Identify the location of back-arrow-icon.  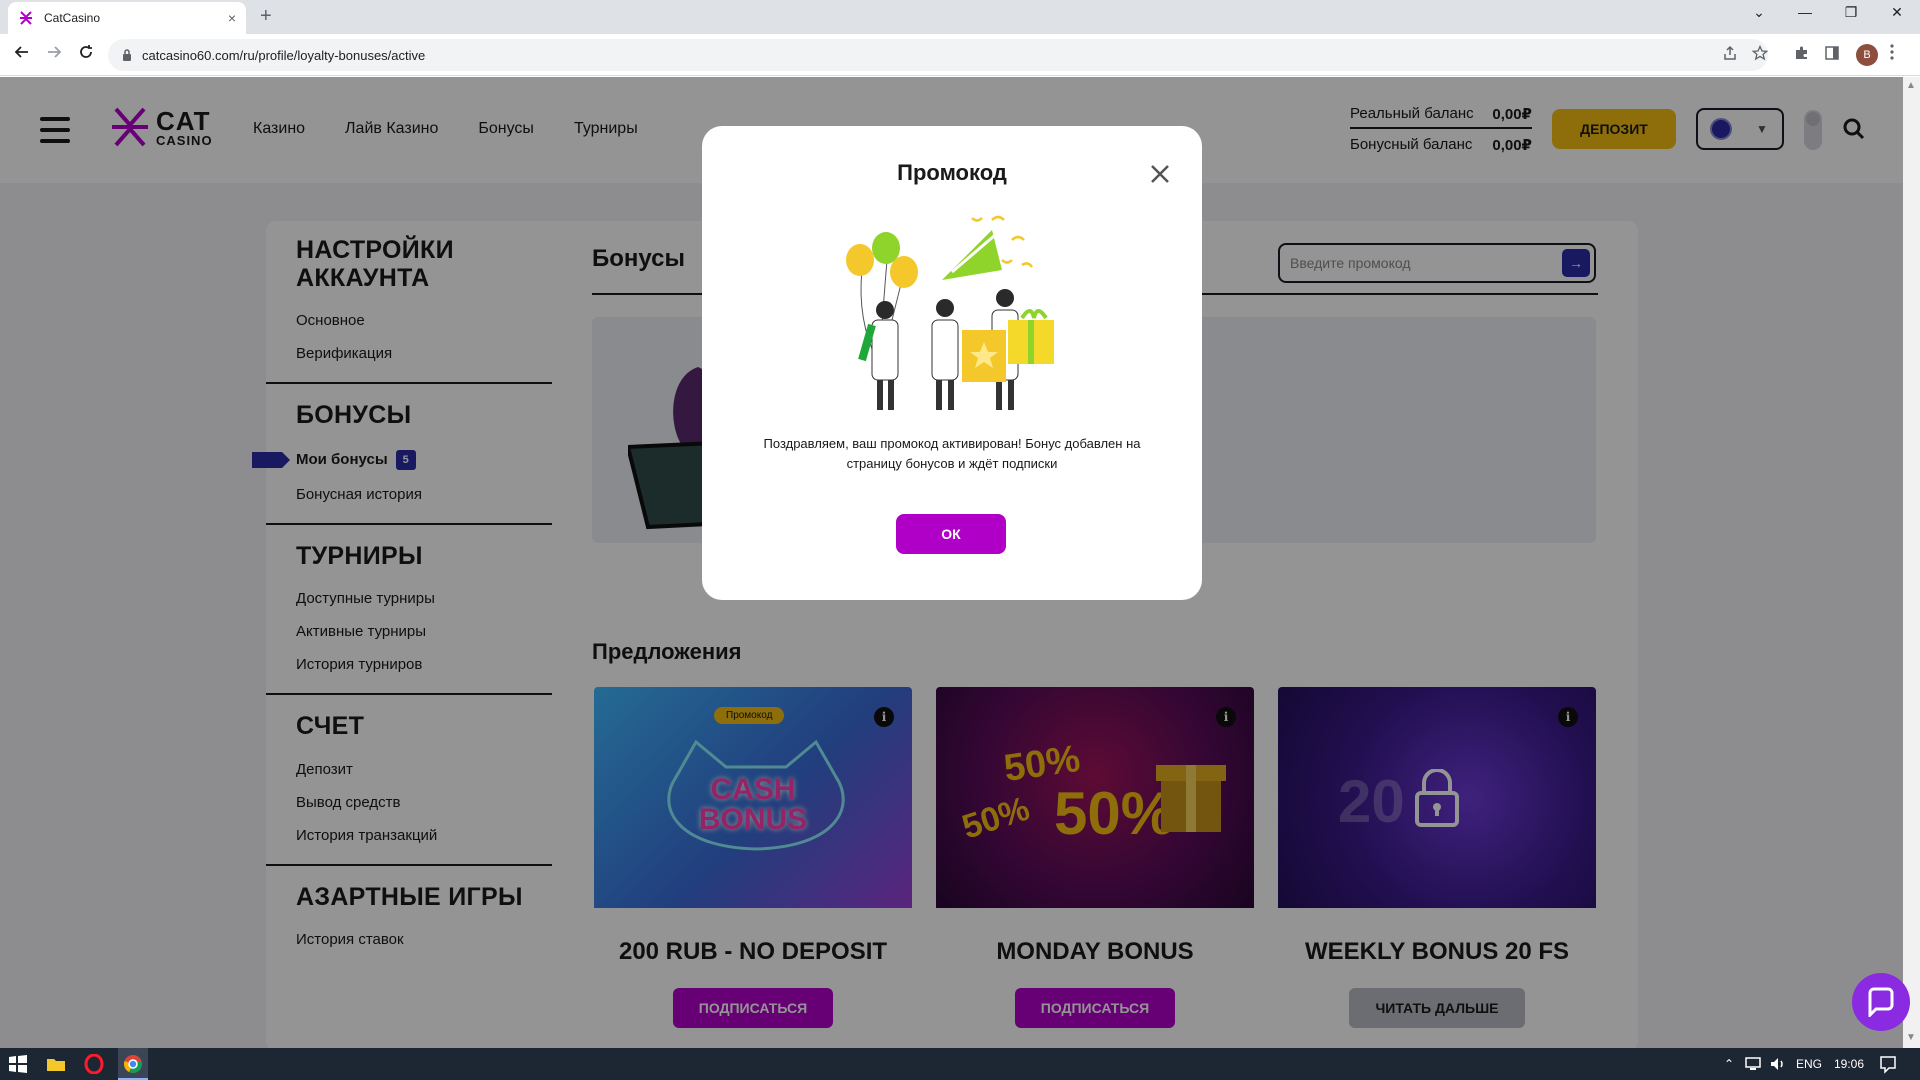
(22, 54).